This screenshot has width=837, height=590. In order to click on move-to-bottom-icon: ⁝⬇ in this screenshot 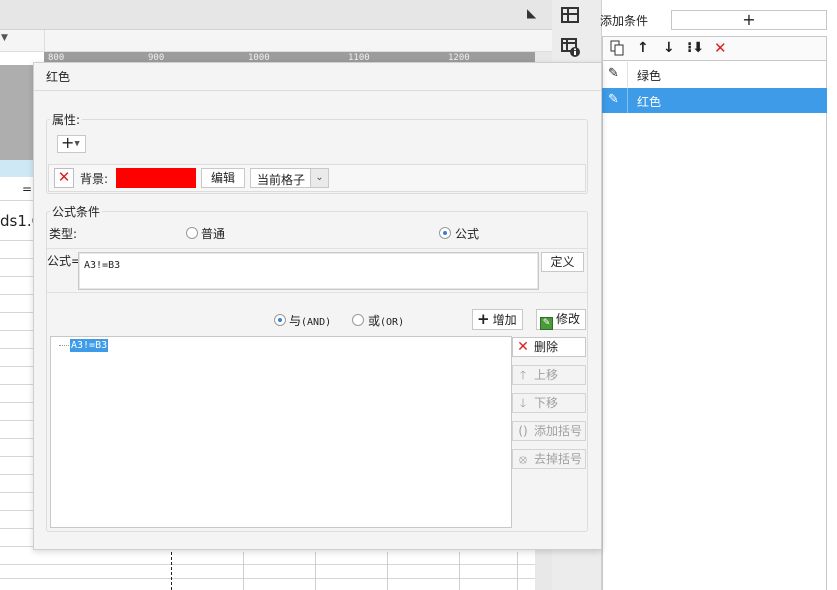, I will do `click(695, 48)`.